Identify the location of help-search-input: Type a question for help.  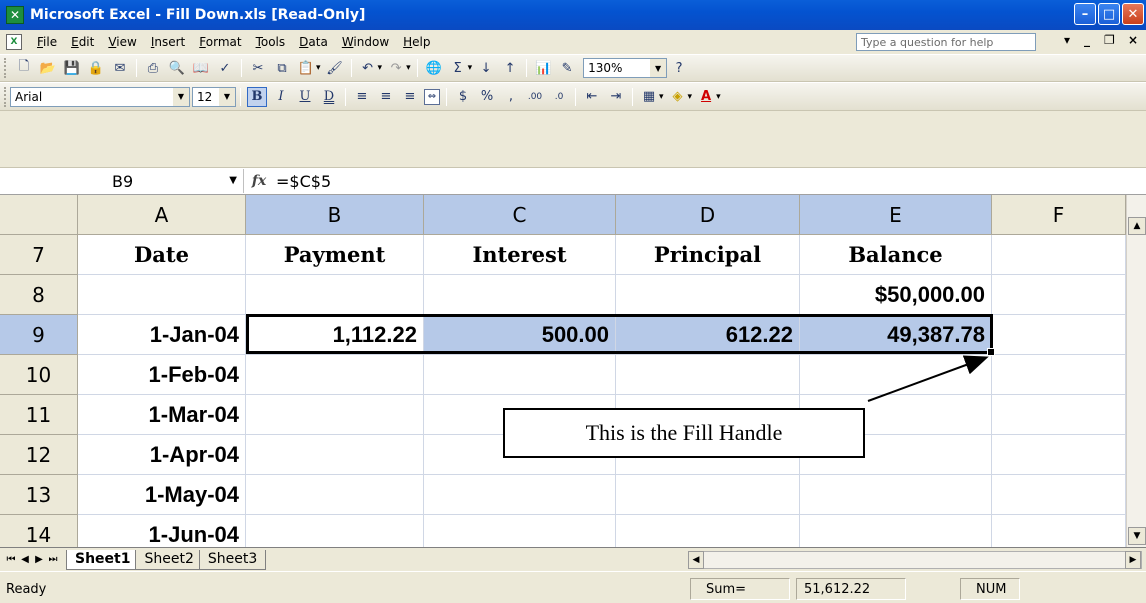
(946, 42).